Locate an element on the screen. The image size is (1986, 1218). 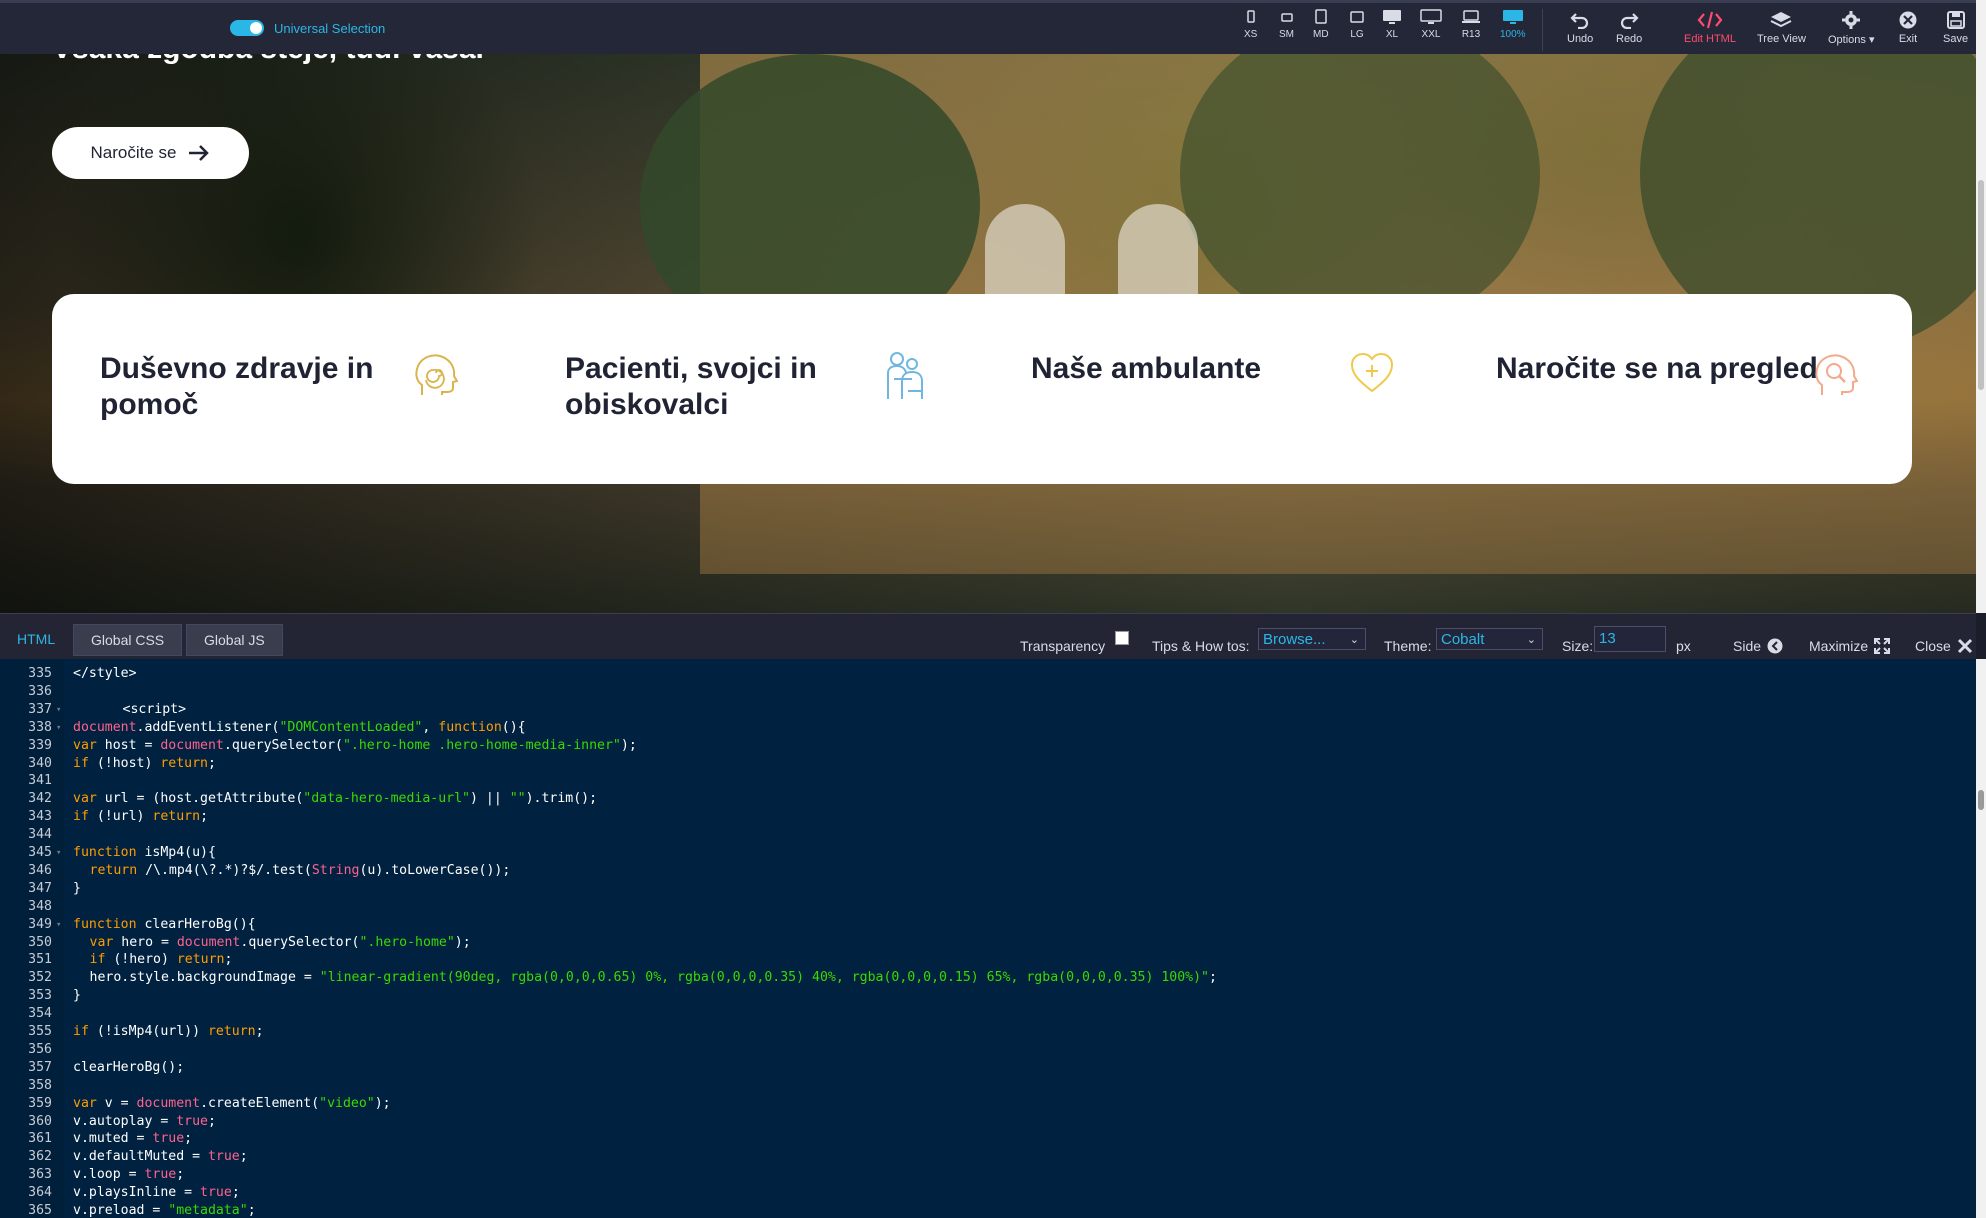
edit-html-label: Edit HTML is located at coordinates (1710, 39).